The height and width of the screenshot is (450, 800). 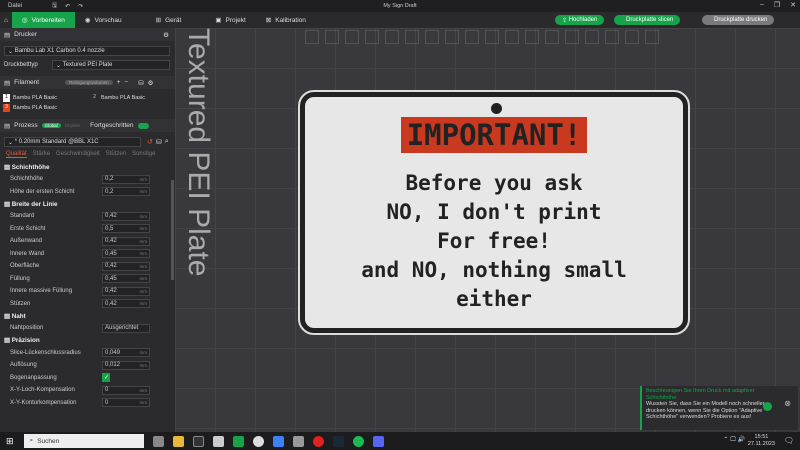 I want to click on discord-icon, so click(x=378, y=441).